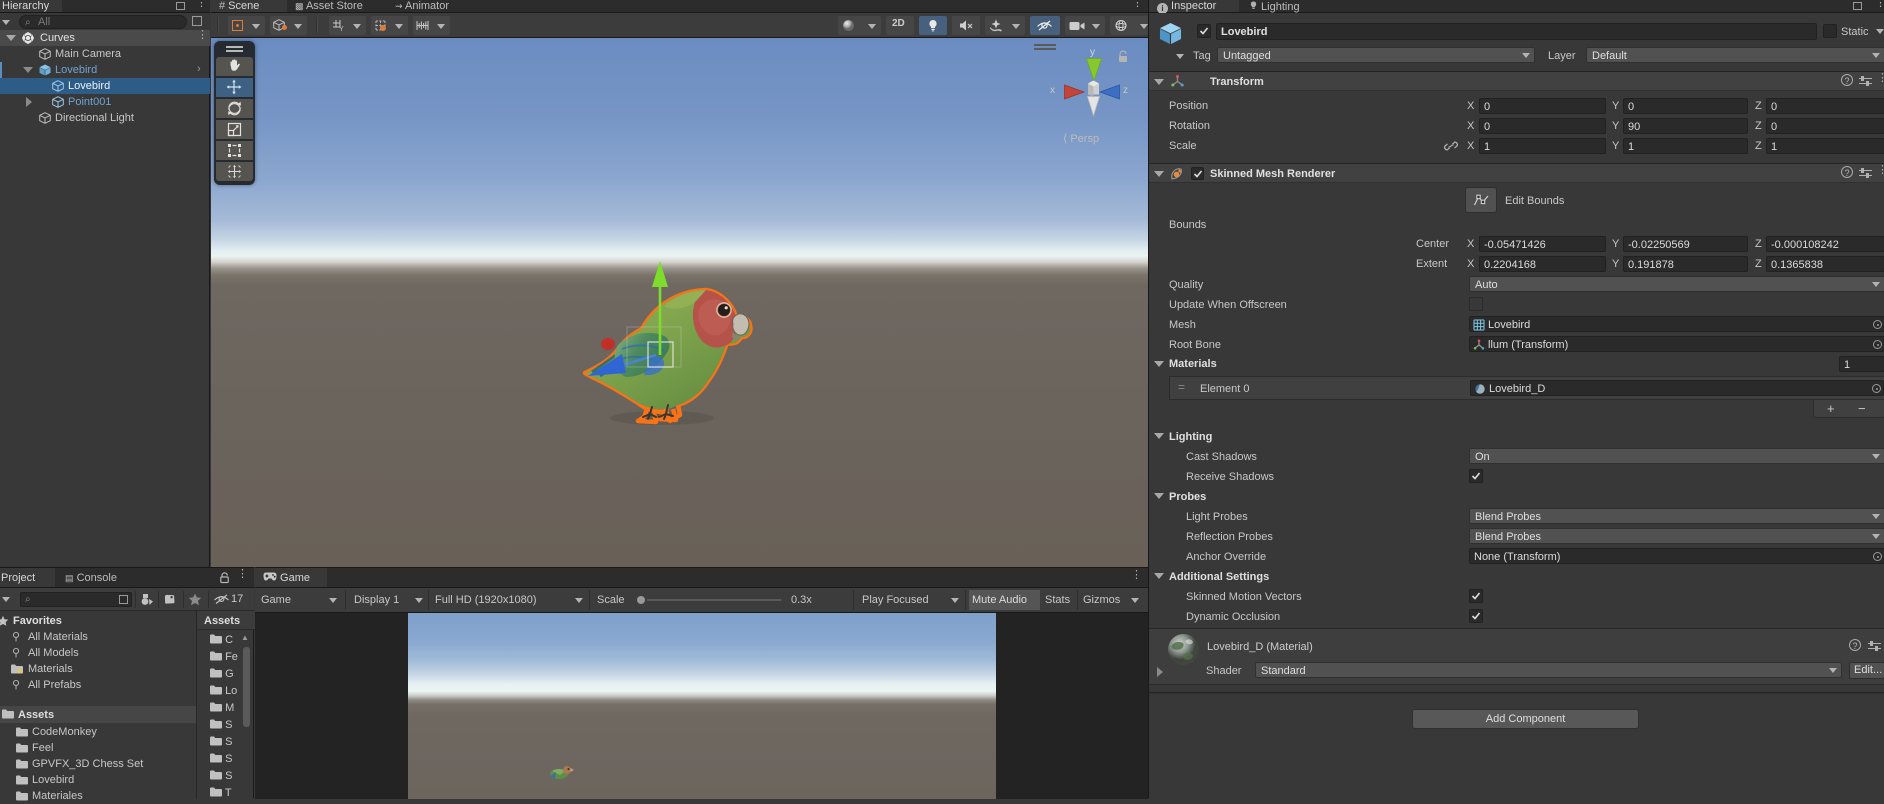 The image size is (1884, 804). I want to click on svg-text: x, so click(1052, 90).